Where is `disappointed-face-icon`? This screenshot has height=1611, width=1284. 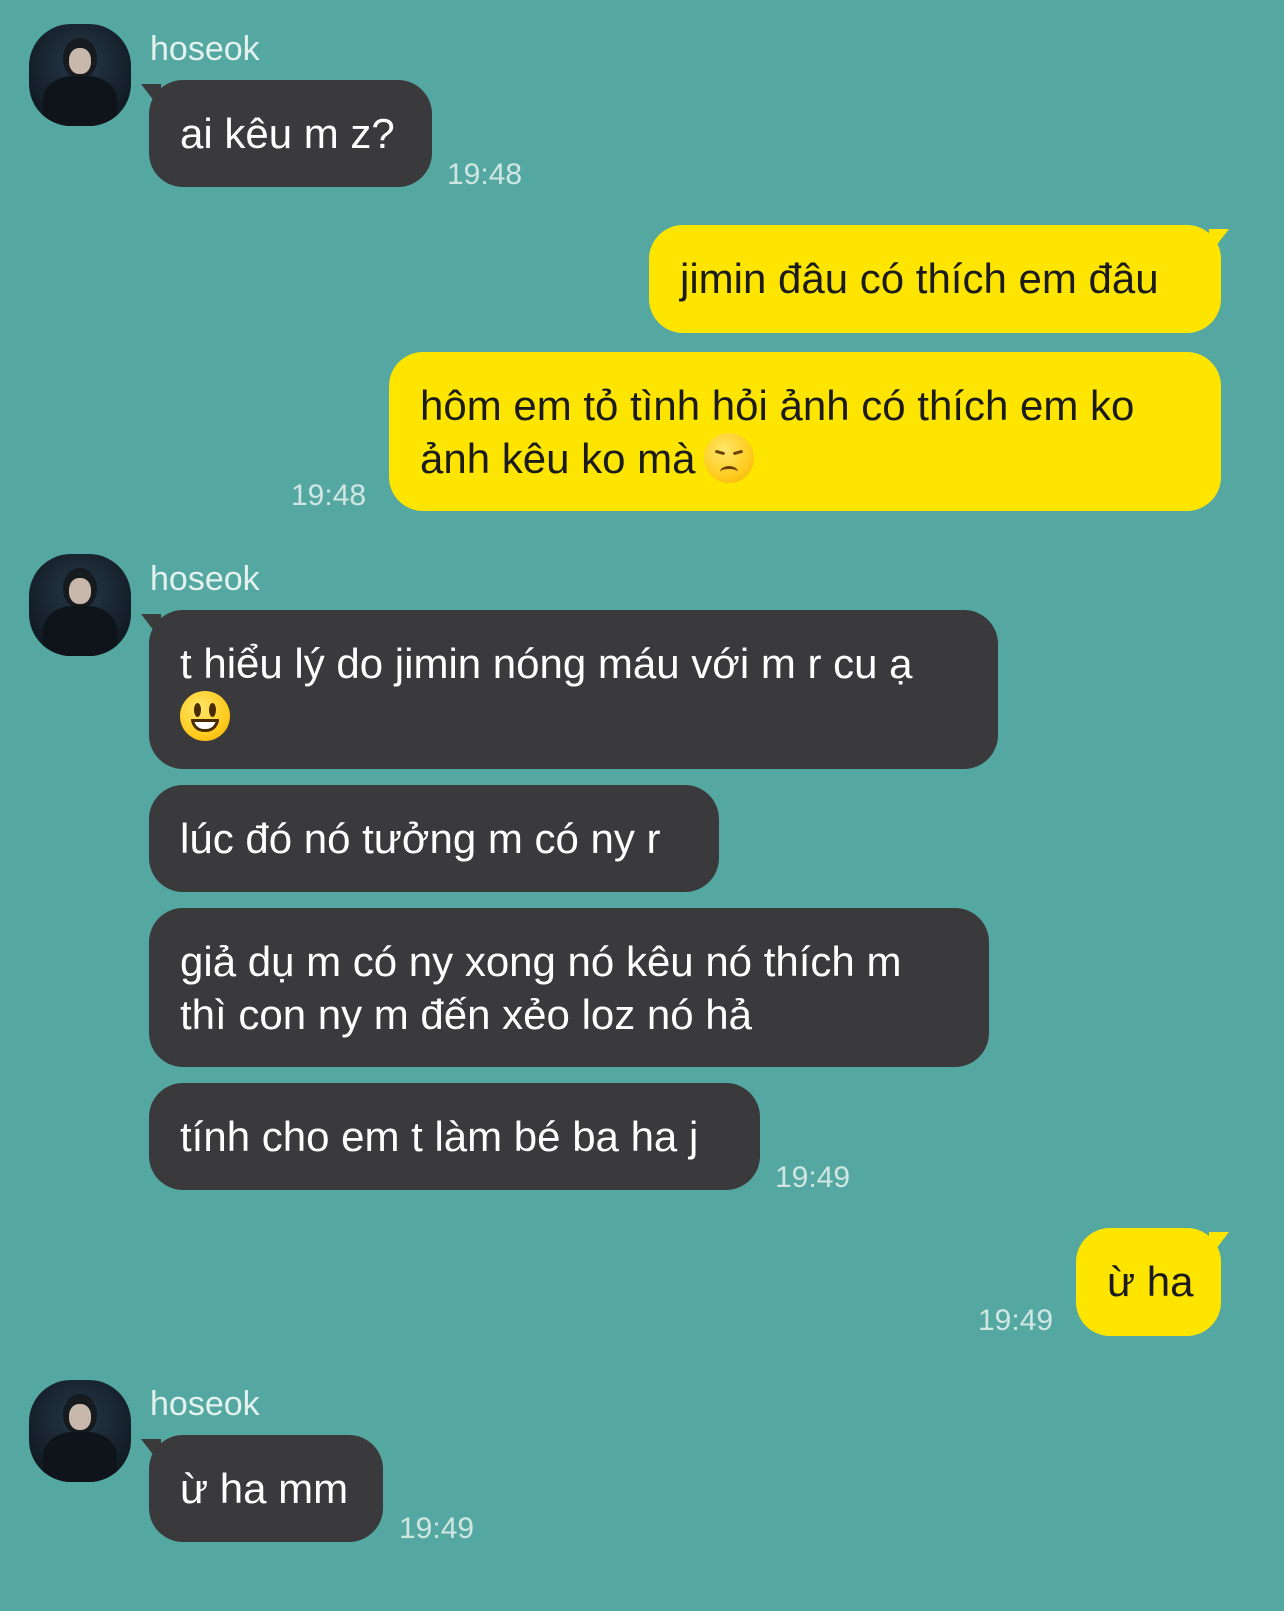 disappointed-face-icon is located at coordinates (728, 458).